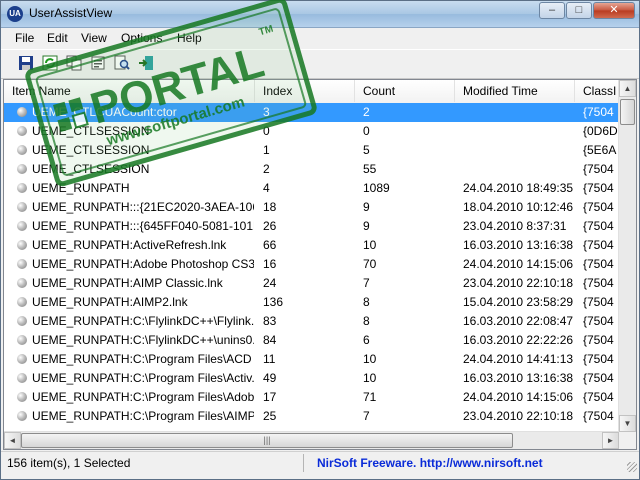 The width and height of the screenshot is (640, 480). What do you see at coordinates (270, 397) in the screenshot?
I see `cell-index: 17` at bounding box center [270, 397].